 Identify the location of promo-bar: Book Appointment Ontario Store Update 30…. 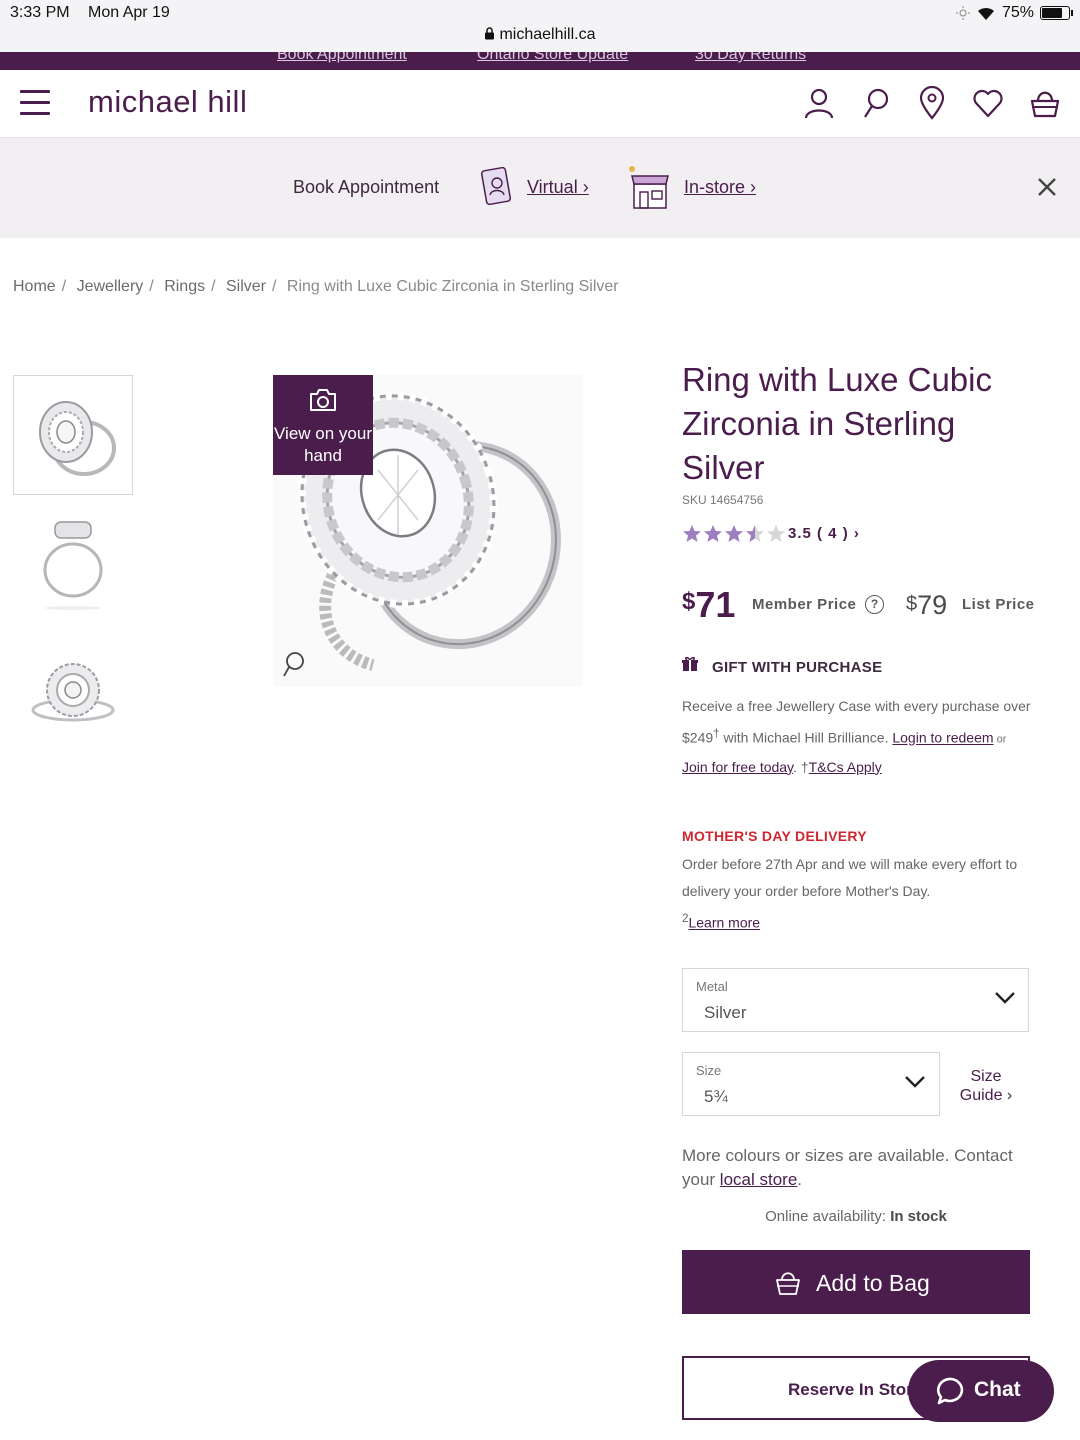
(540, 61).